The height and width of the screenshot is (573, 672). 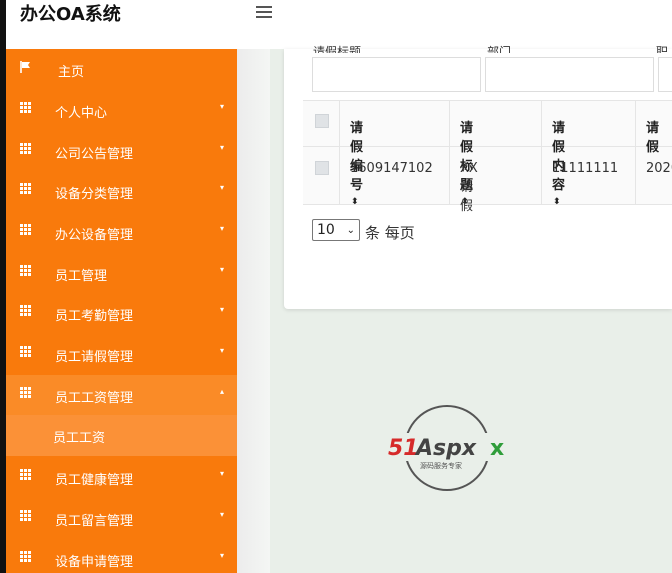 I want to click on sidebar-item-label: 主页, so click(x=71, y=72).